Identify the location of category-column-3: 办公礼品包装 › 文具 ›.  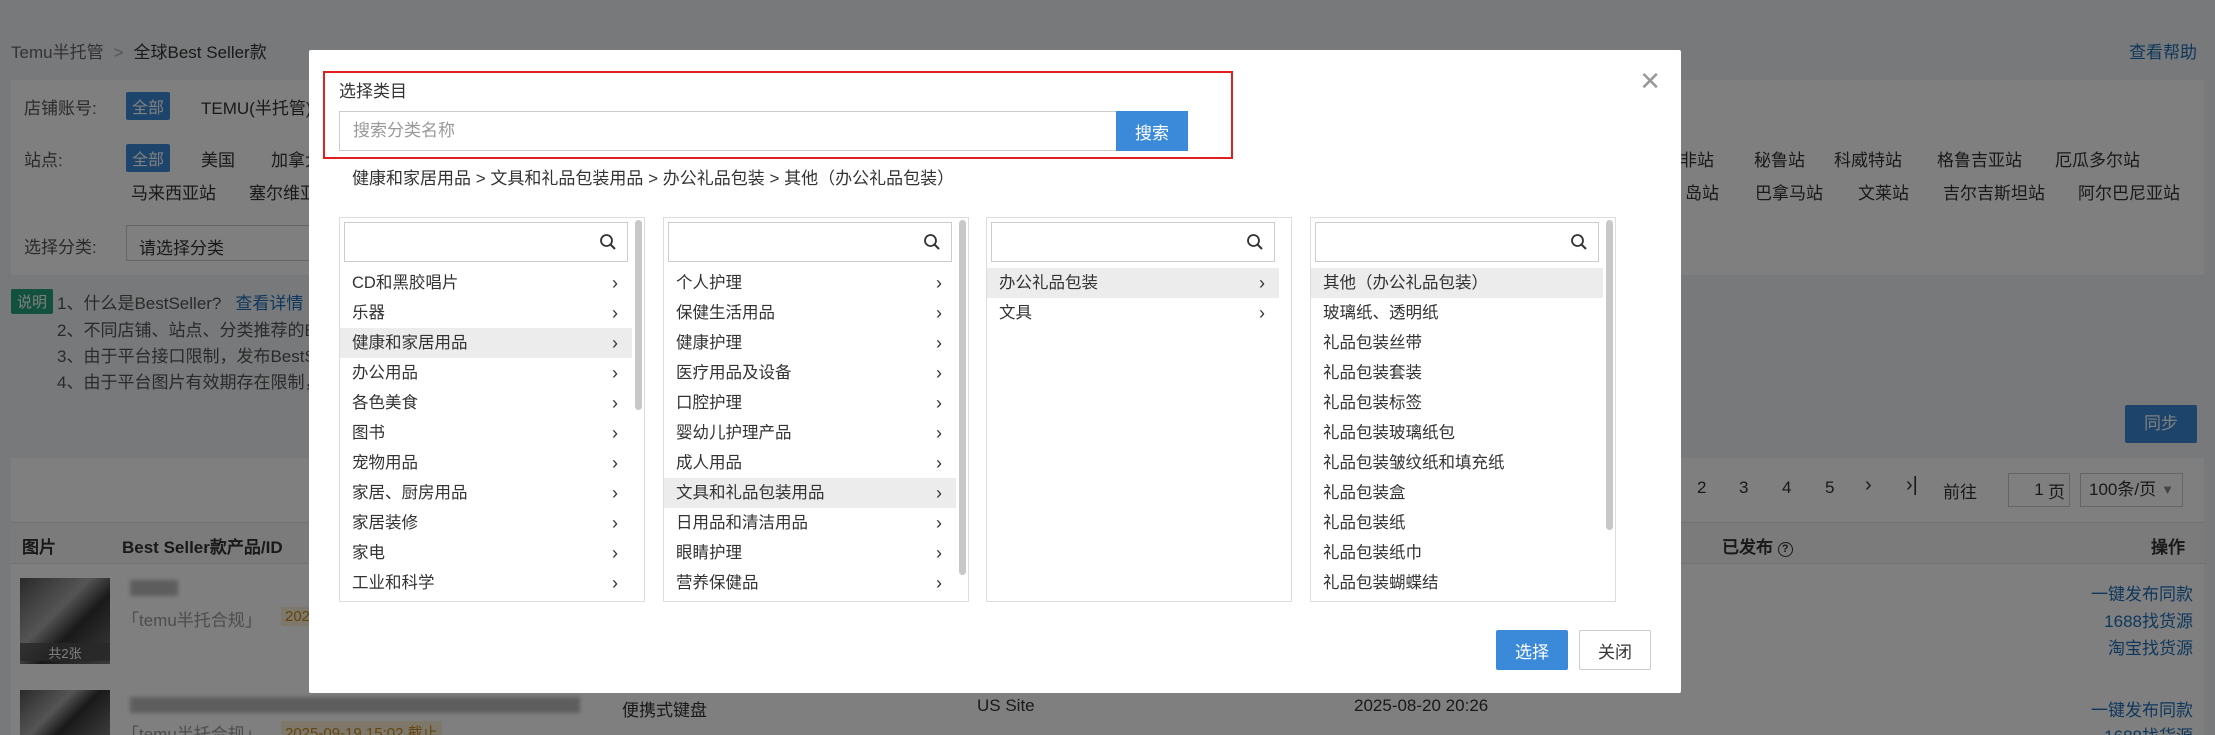
(1139, 409).